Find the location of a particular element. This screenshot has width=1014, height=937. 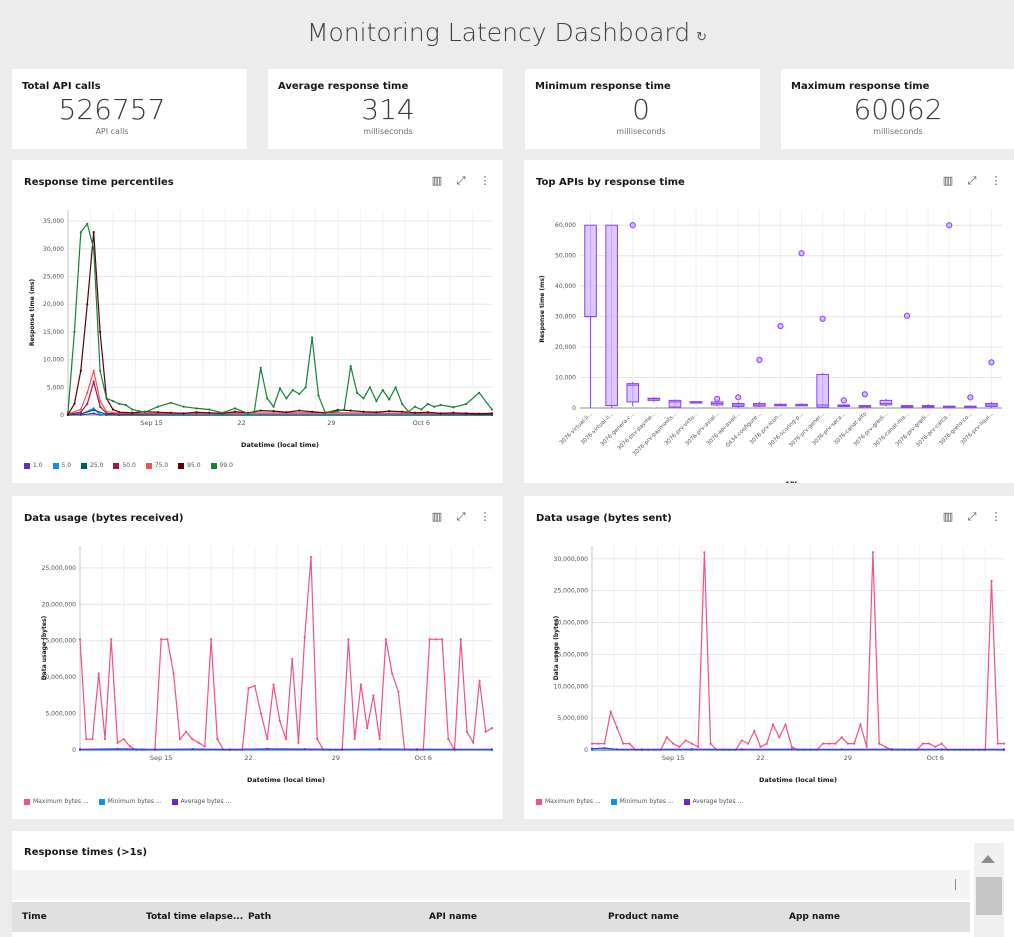

legend-item: 50.0 is located at coordinates (124, 465).